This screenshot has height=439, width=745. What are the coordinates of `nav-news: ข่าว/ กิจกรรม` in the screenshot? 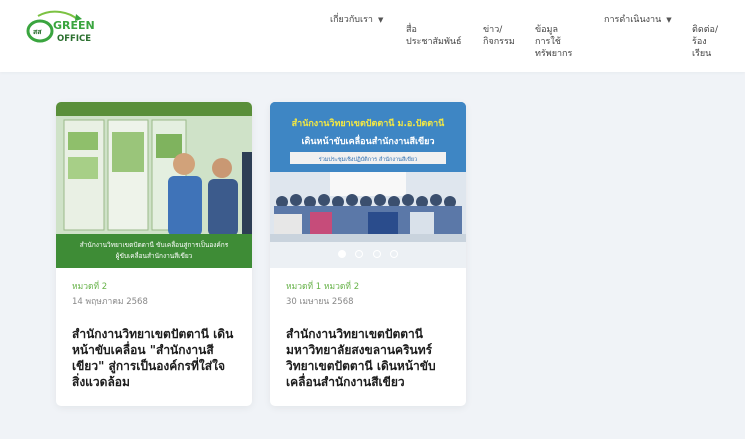 It's located at (499, 30).